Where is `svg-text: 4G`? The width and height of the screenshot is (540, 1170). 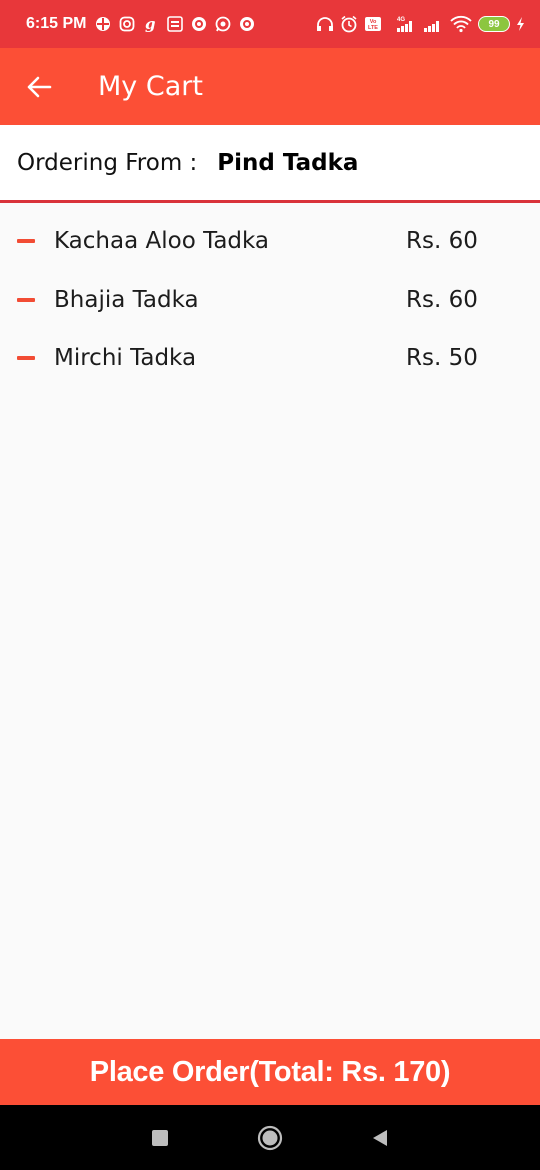 svg-text: 4G is located at coordinates (401, 20).